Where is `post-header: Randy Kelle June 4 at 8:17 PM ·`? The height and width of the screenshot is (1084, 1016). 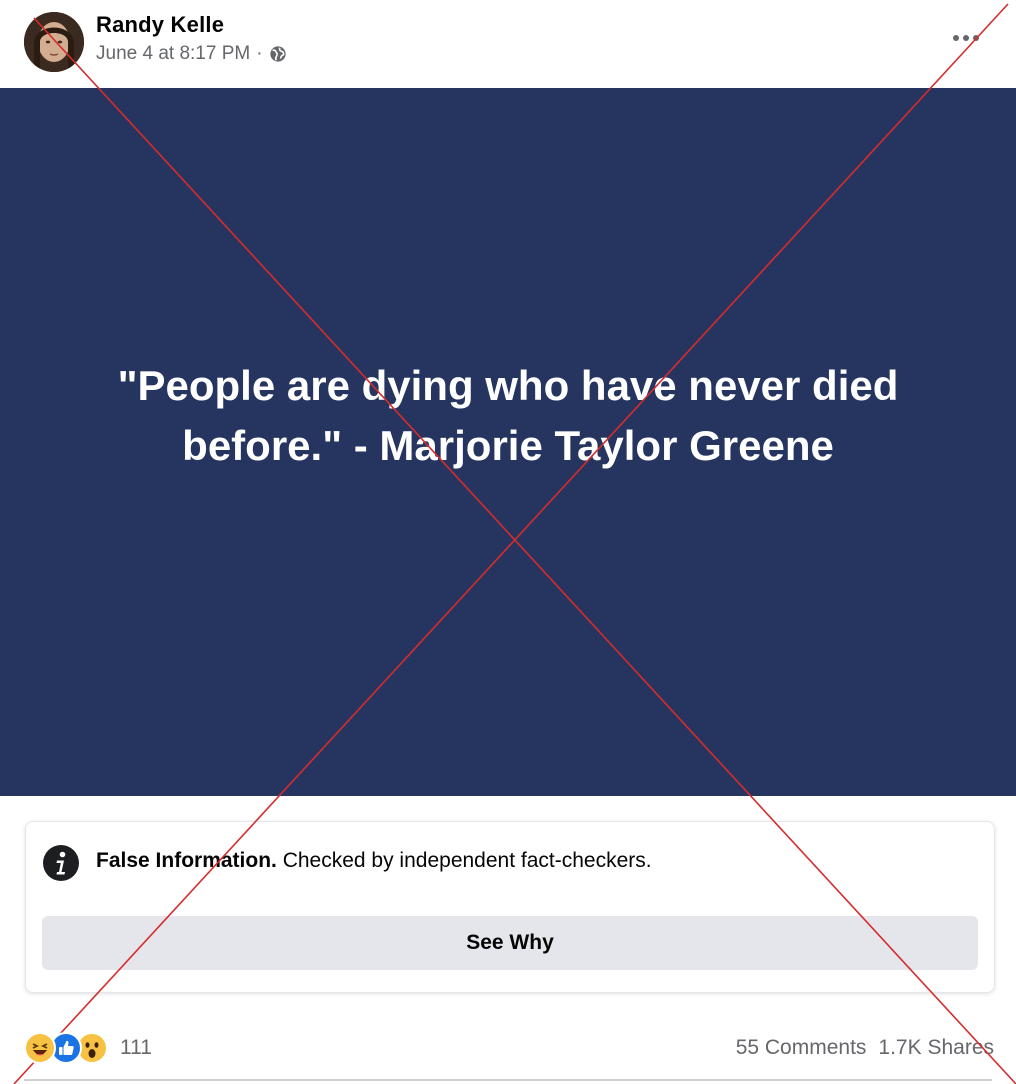 post-header: Randy Kelle June 4 at 8:17 PM · is located at coordinates (508, 44).